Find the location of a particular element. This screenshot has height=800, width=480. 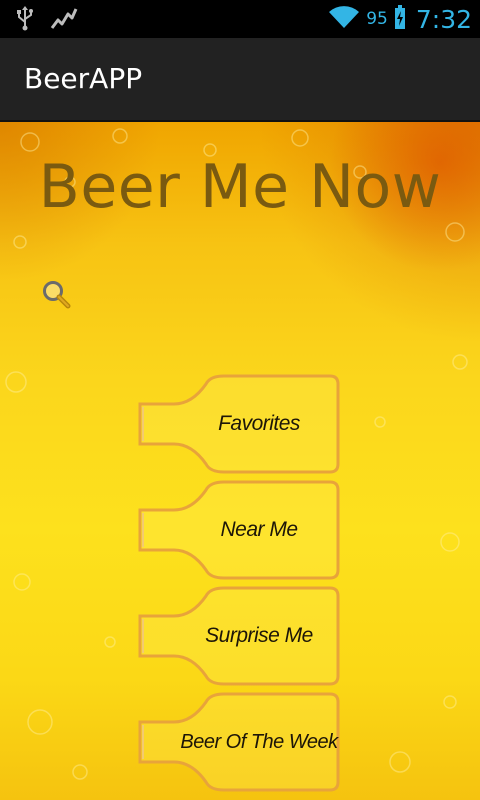

near-me-label: Near Me is located at coordinates (259, 529).